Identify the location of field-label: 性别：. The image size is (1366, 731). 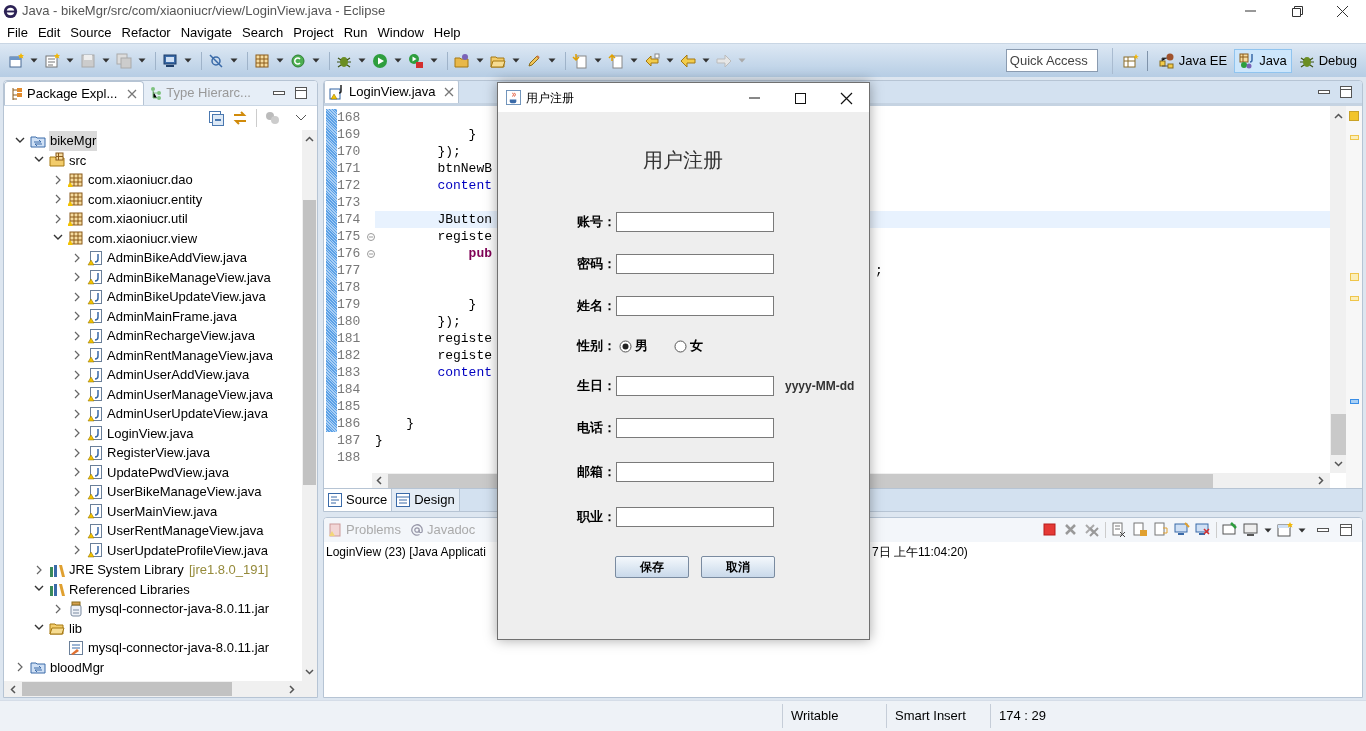
(595, 346).